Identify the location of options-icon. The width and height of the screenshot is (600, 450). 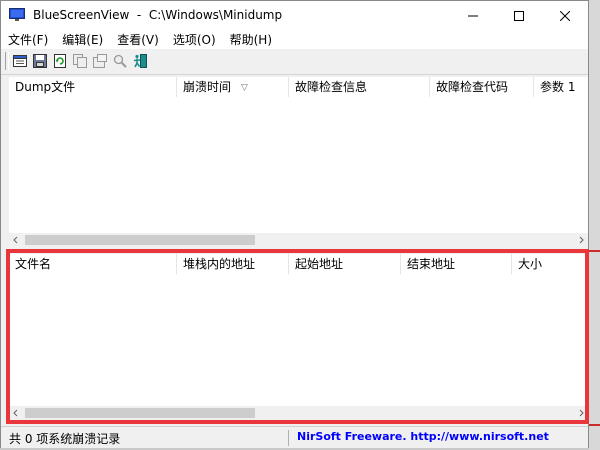
(100, 61).